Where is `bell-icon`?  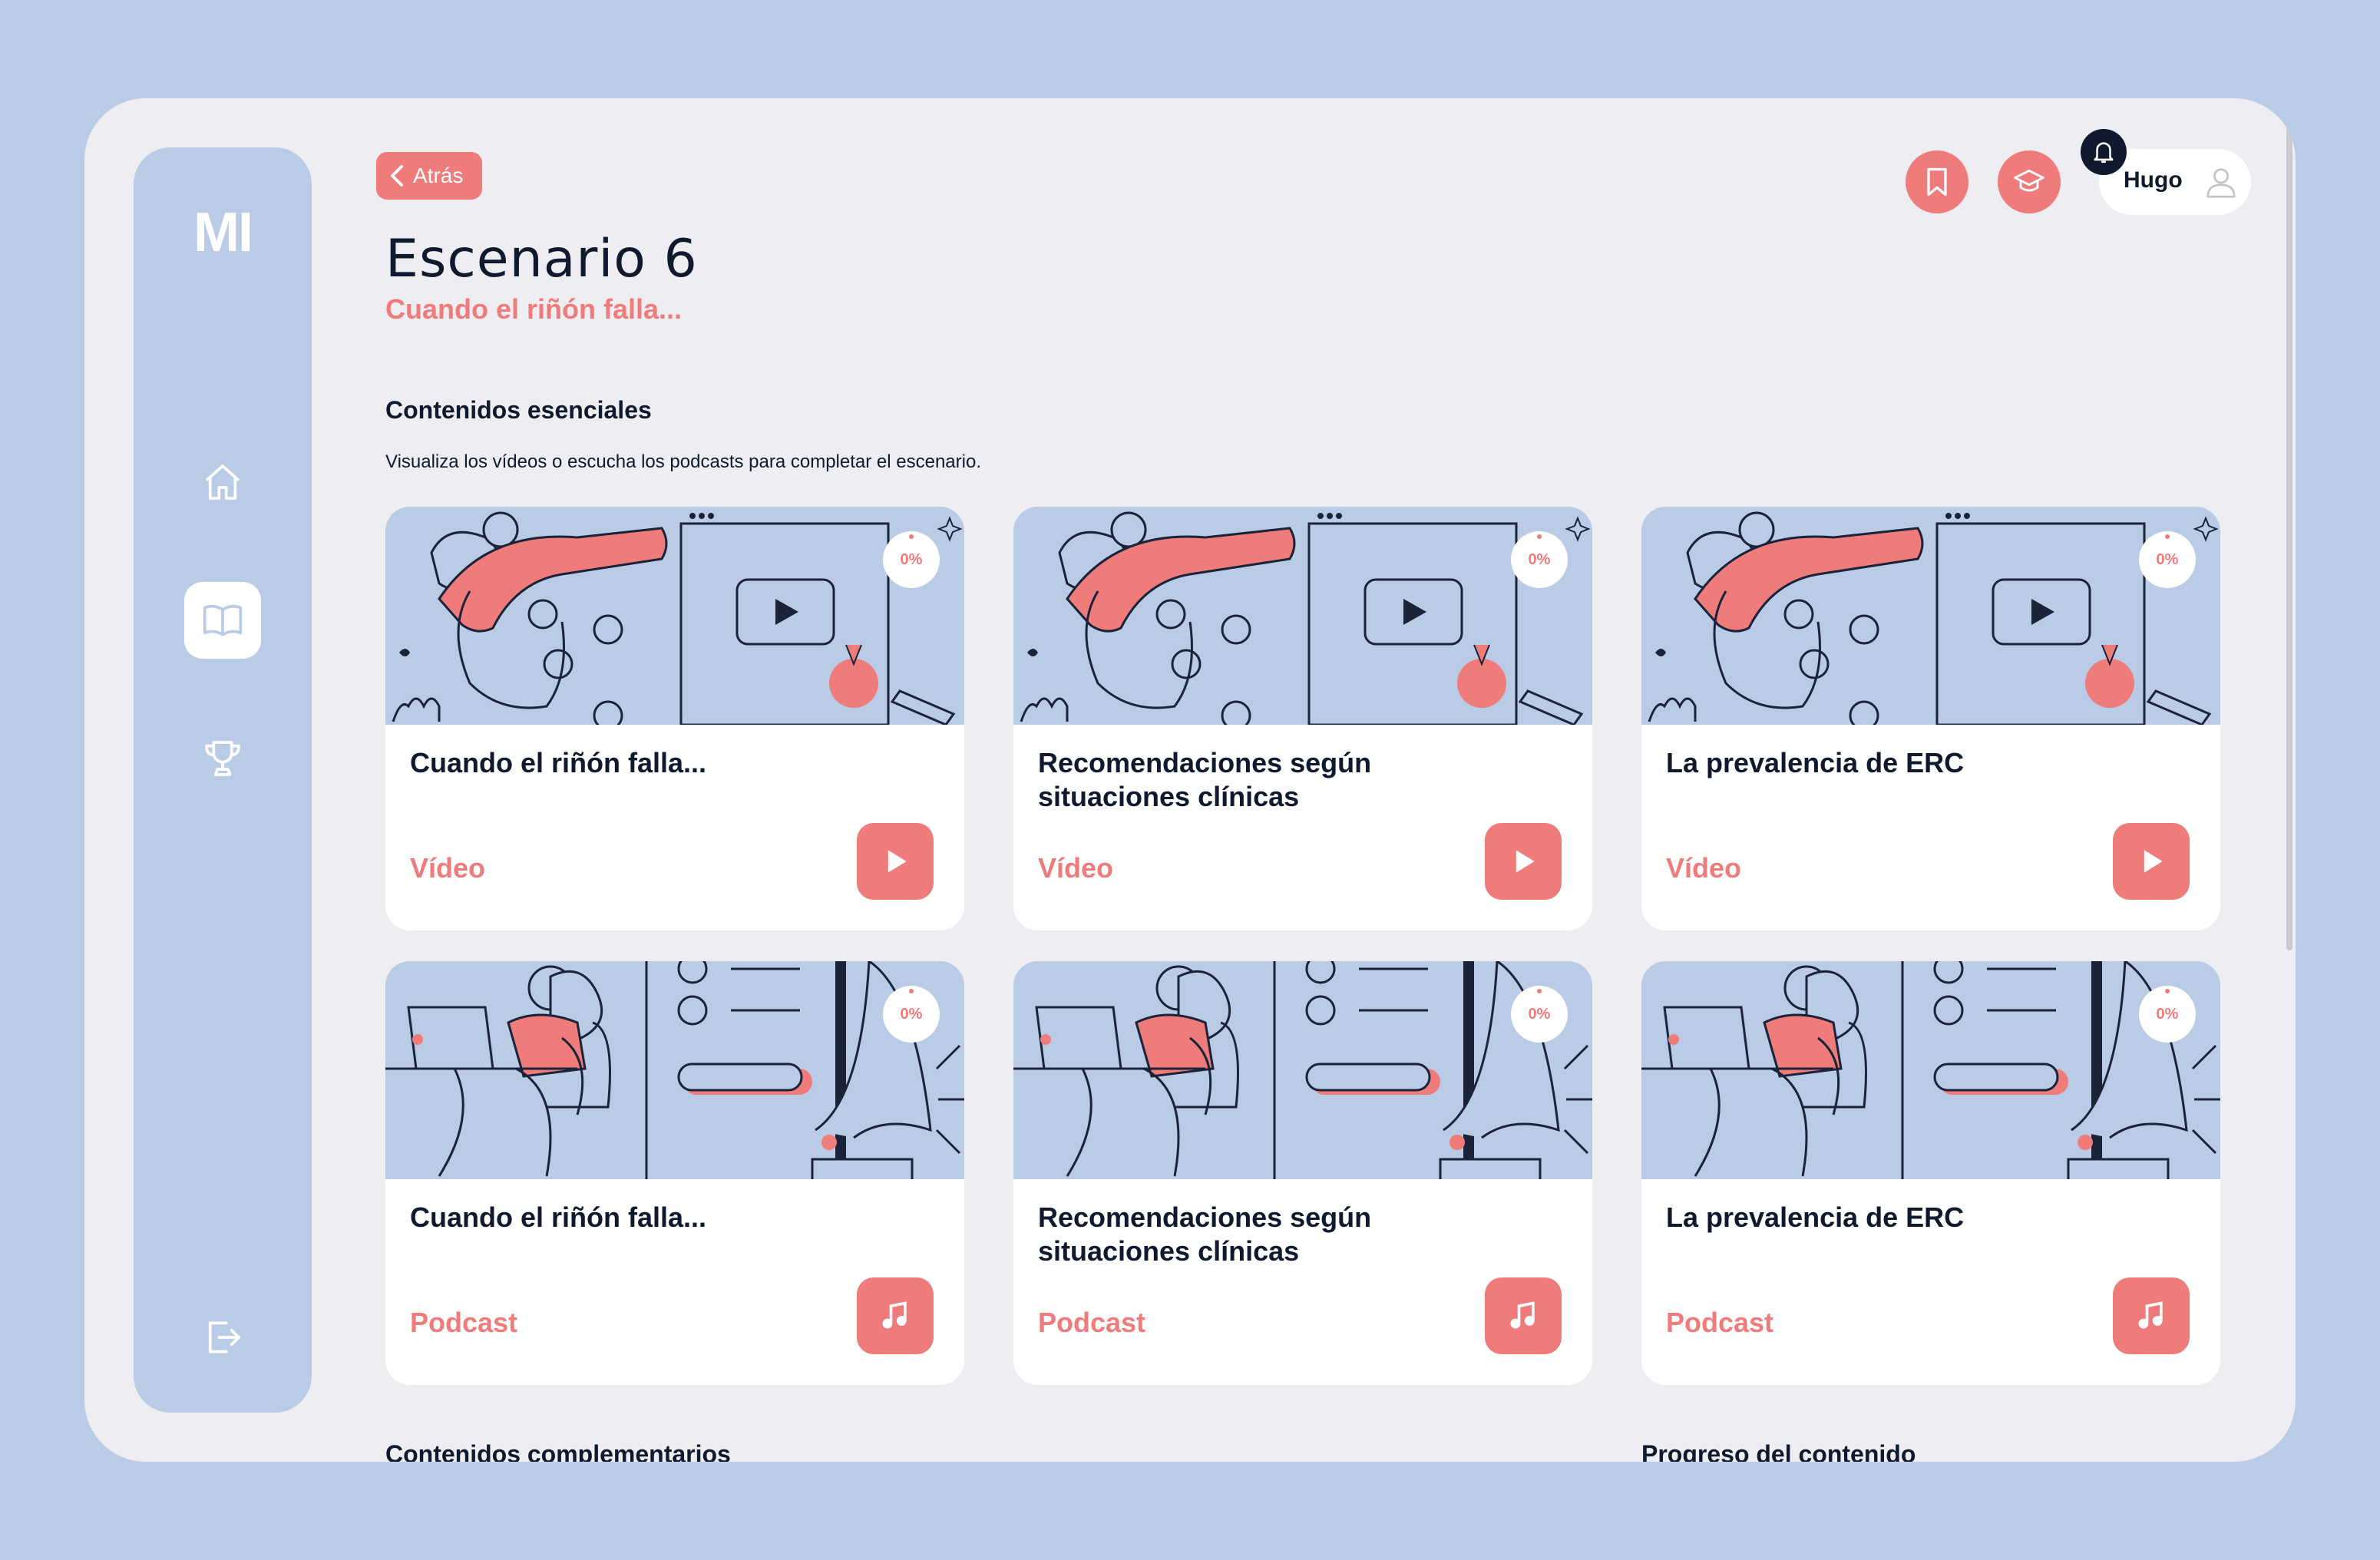 bell-icon is located at coordinates (2104, 153).